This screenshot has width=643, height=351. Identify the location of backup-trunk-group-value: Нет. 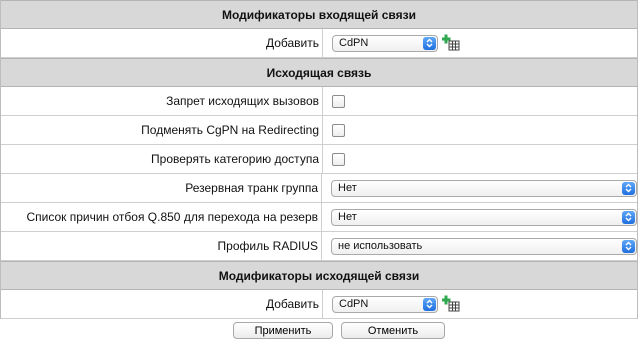
(347, 188).